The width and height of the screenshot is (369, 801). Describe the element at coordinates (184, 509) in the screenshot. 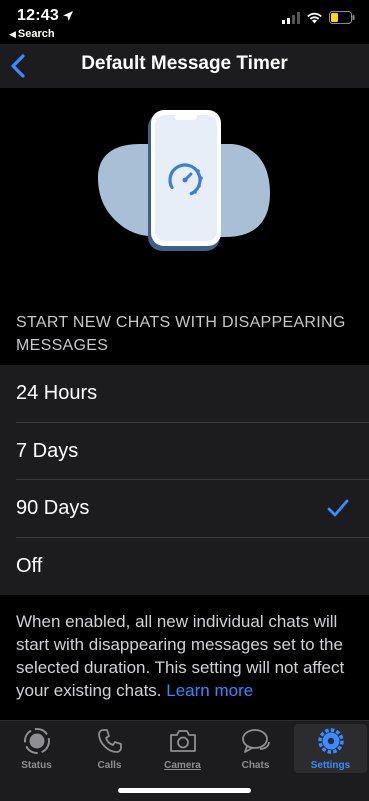

I see `option-90-days: 90 Days` at that location.